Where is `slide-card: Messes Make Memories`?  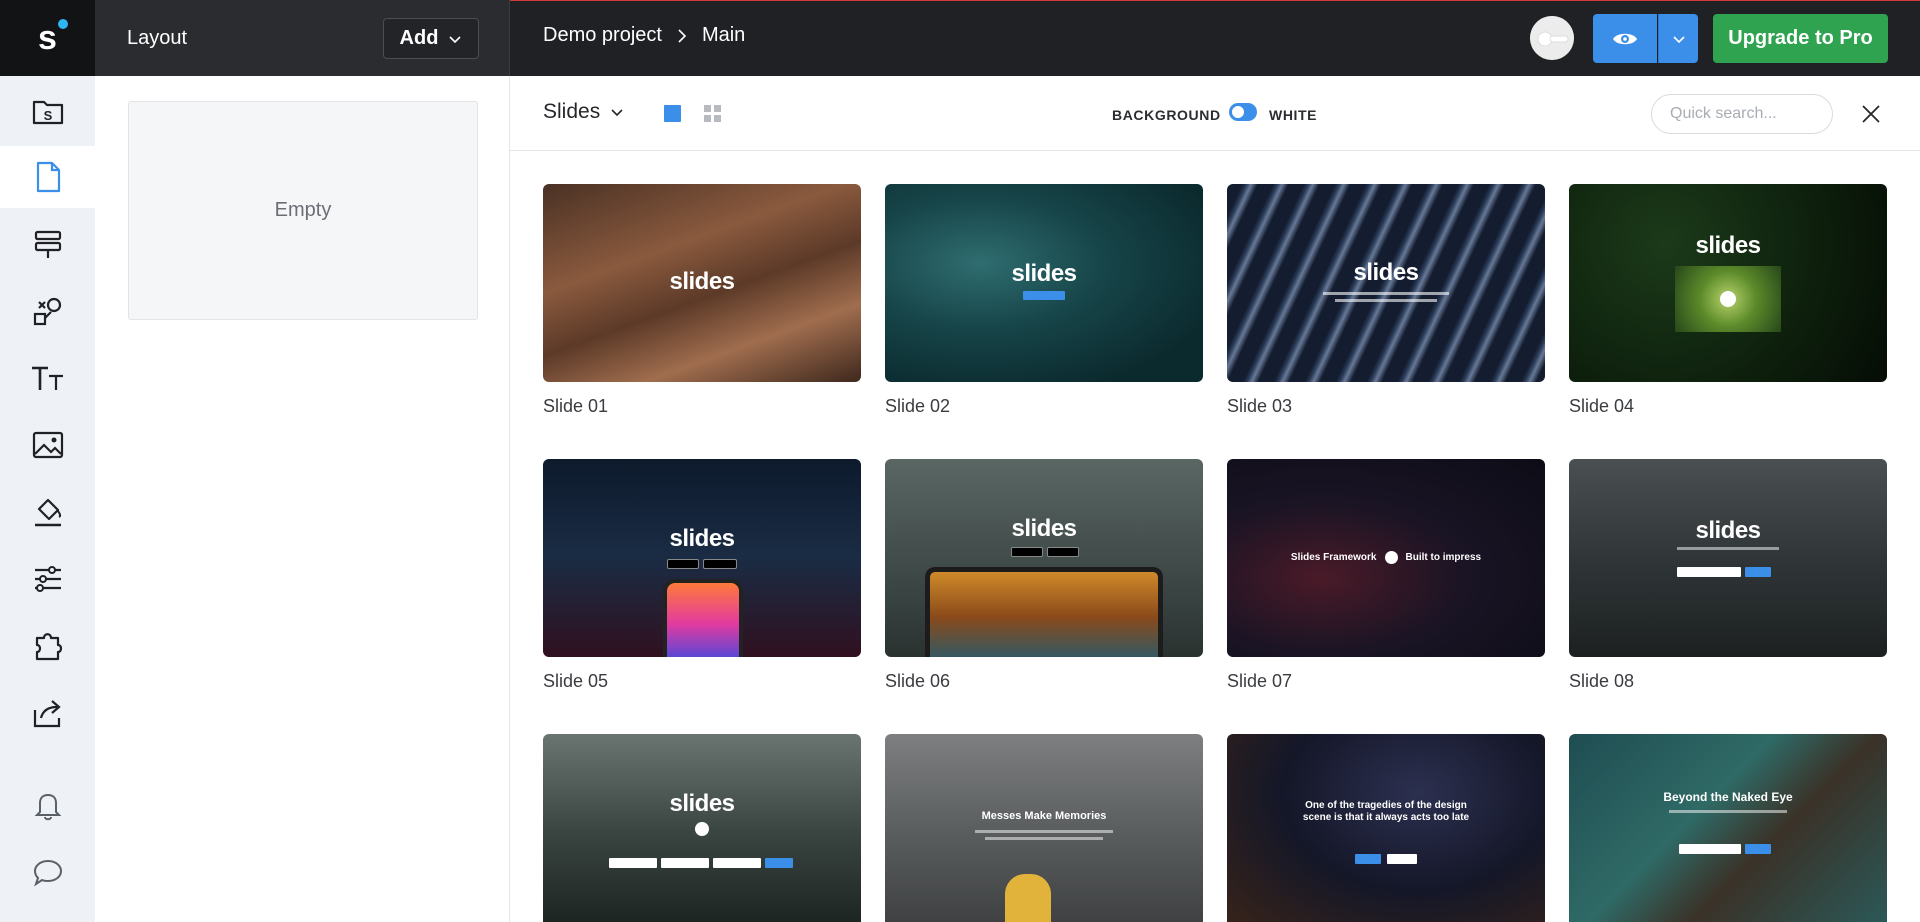
slide-card: Messes Make Memories is located at coordinates (1044, 828).